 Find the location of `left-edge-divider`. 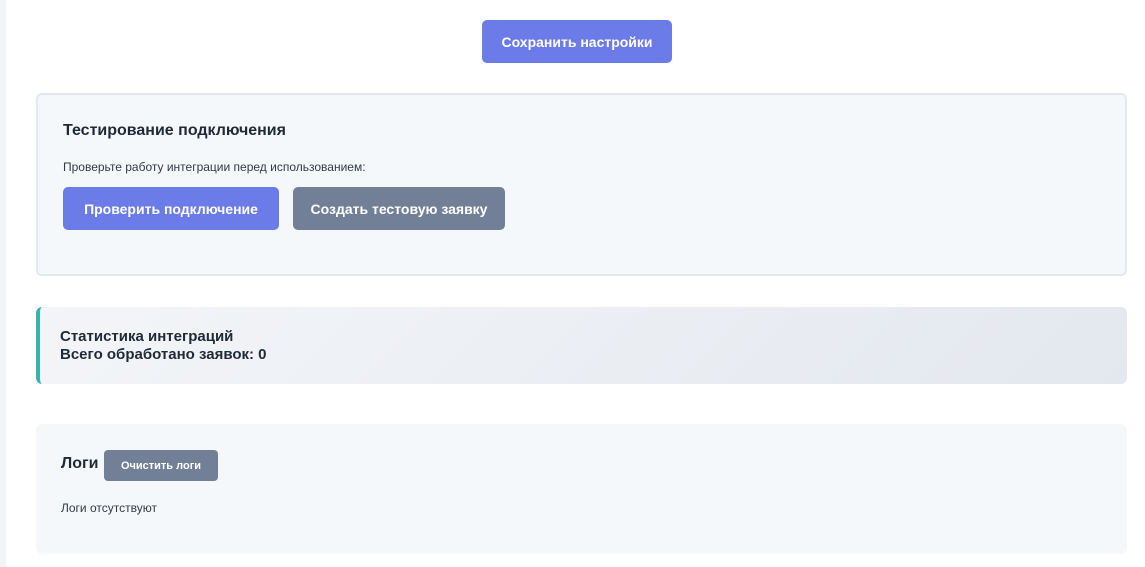

left-edge-divider is located at coordinates (3, 283).